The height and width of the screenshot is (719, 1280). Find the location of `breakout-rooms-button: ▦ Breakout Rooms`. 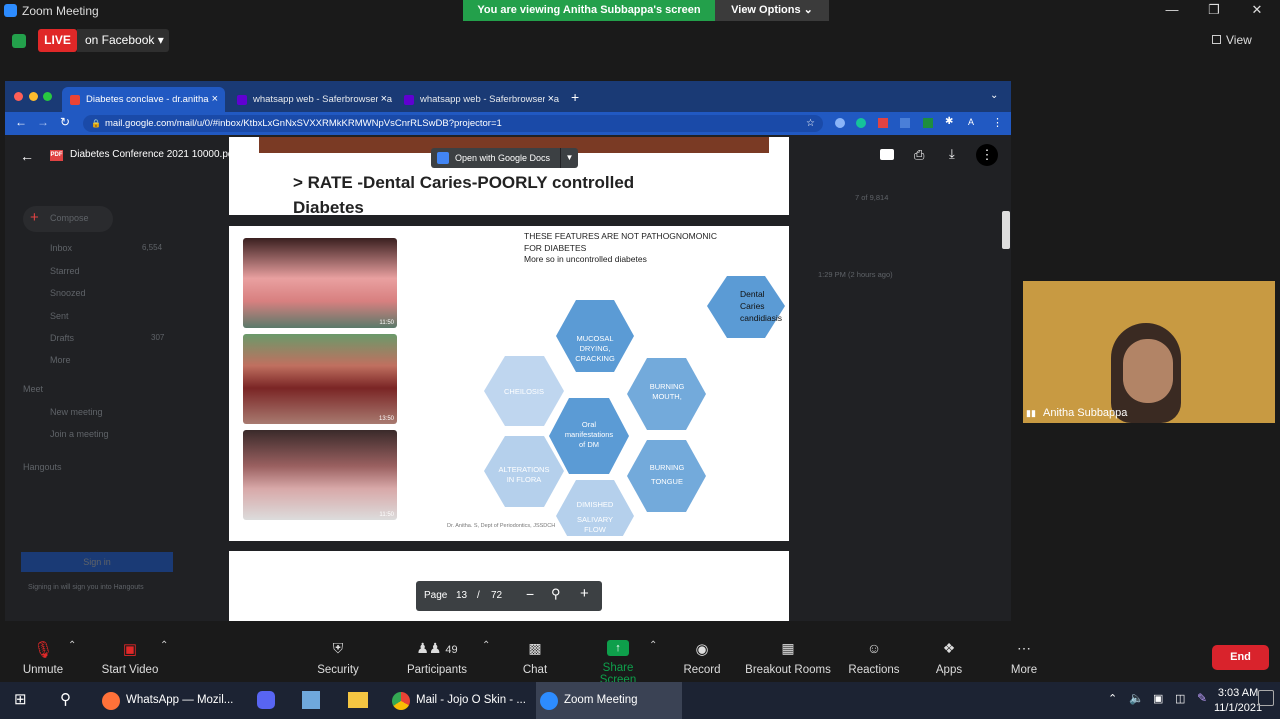

breakout-rooms-button: ▦ Breakout Rooms is located at coordinates (788, 658).